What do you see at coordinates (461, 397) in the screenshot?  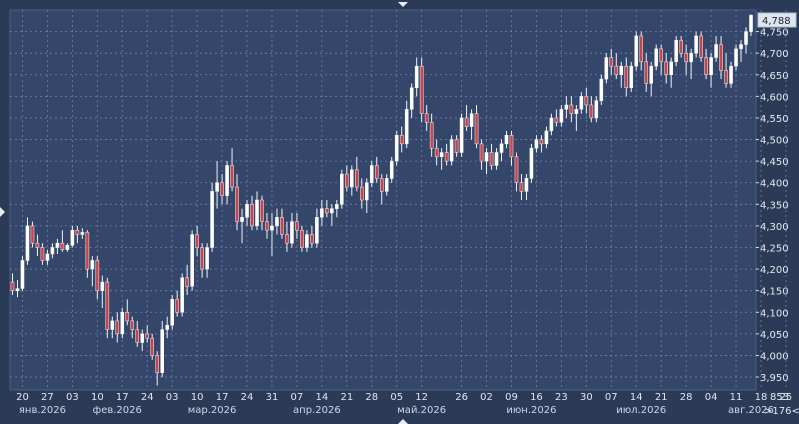 I see `day-tick-label: 26` at bounding box center [461, 397].